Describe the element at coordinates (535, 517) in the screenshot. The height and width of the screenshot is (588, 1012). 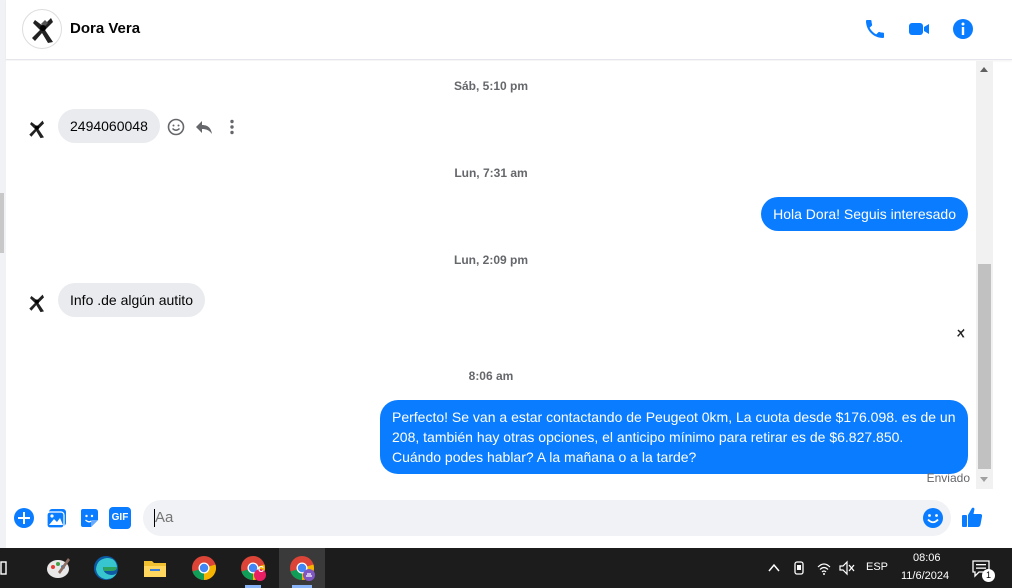
I see `message-input` at that location.